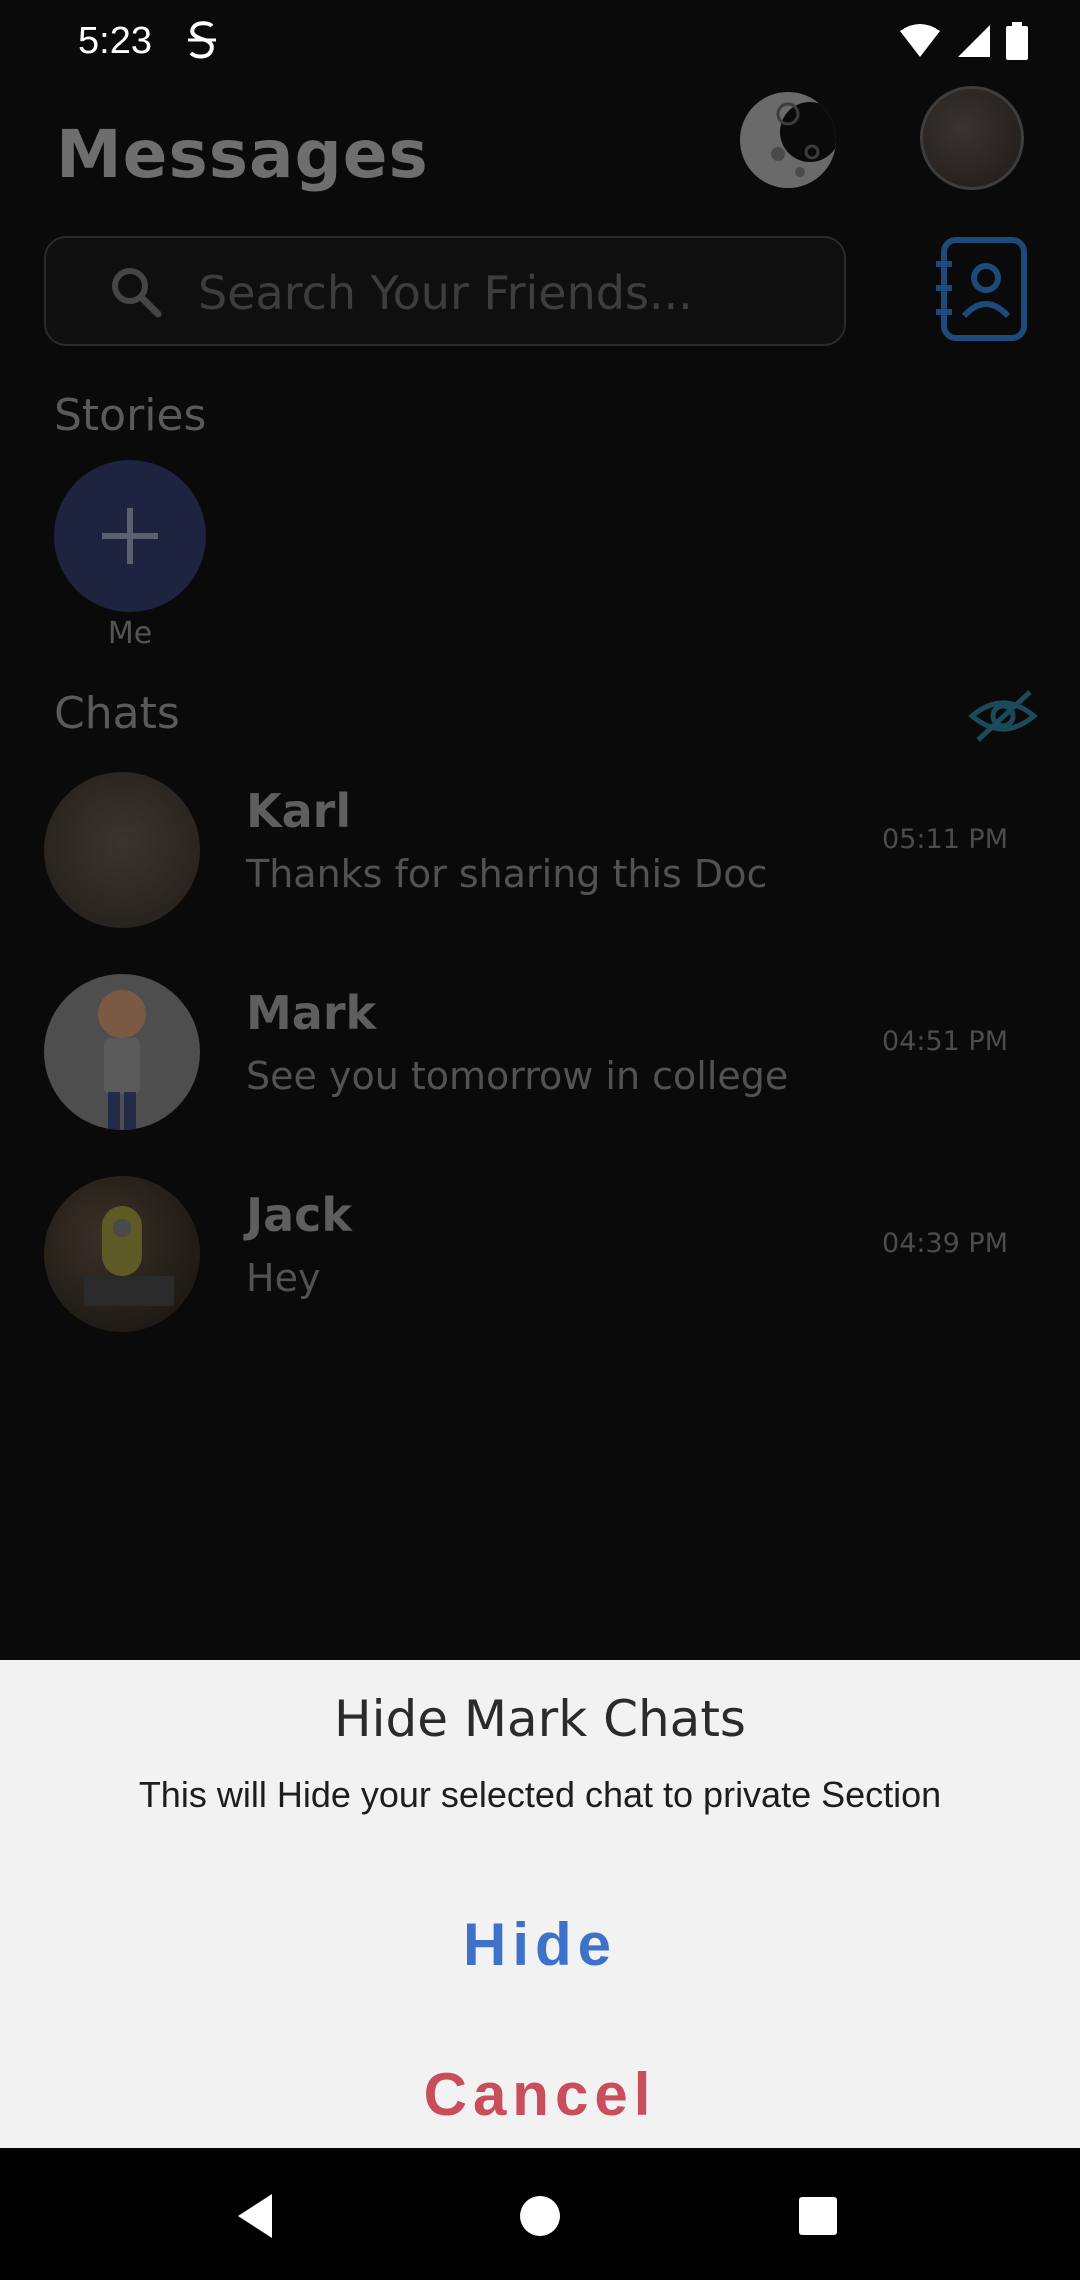  Describe the element at coordinates (974, 41) in the screenshot. I see `signal-icon` at that location.